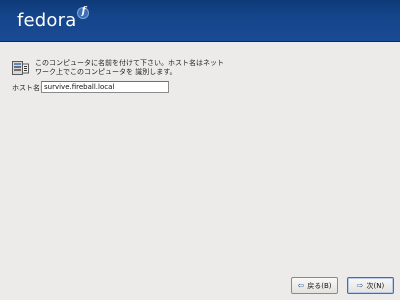 Image resolution: width=400 pixels, height=300 pixels. Describe the element at coordinates (105, 87) in the screenshot. I see `hostname-input` at that location.